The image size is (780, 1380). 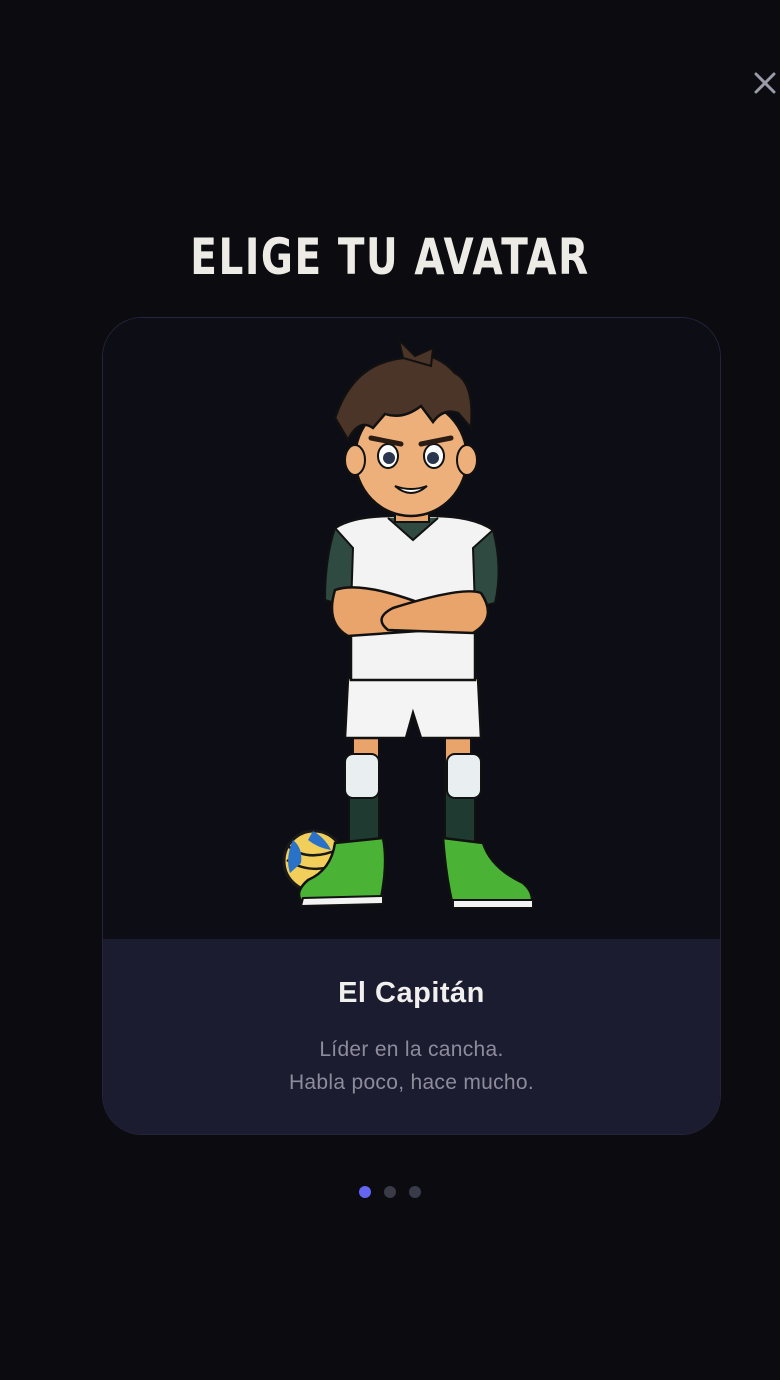 I want to click on close-icon, so click(x=765, y=83).